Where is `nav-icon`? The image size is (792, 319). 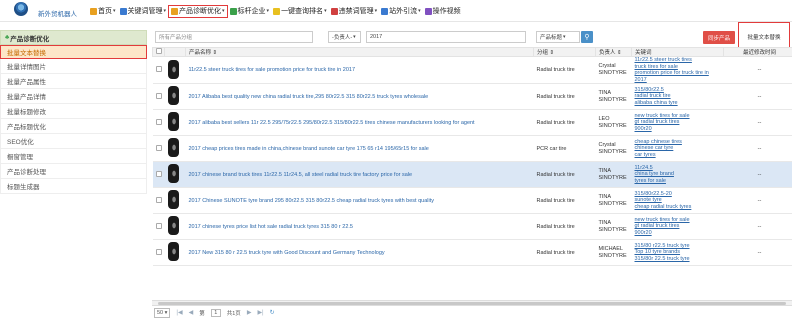
nav-icon is located at coordinates (428, 11).